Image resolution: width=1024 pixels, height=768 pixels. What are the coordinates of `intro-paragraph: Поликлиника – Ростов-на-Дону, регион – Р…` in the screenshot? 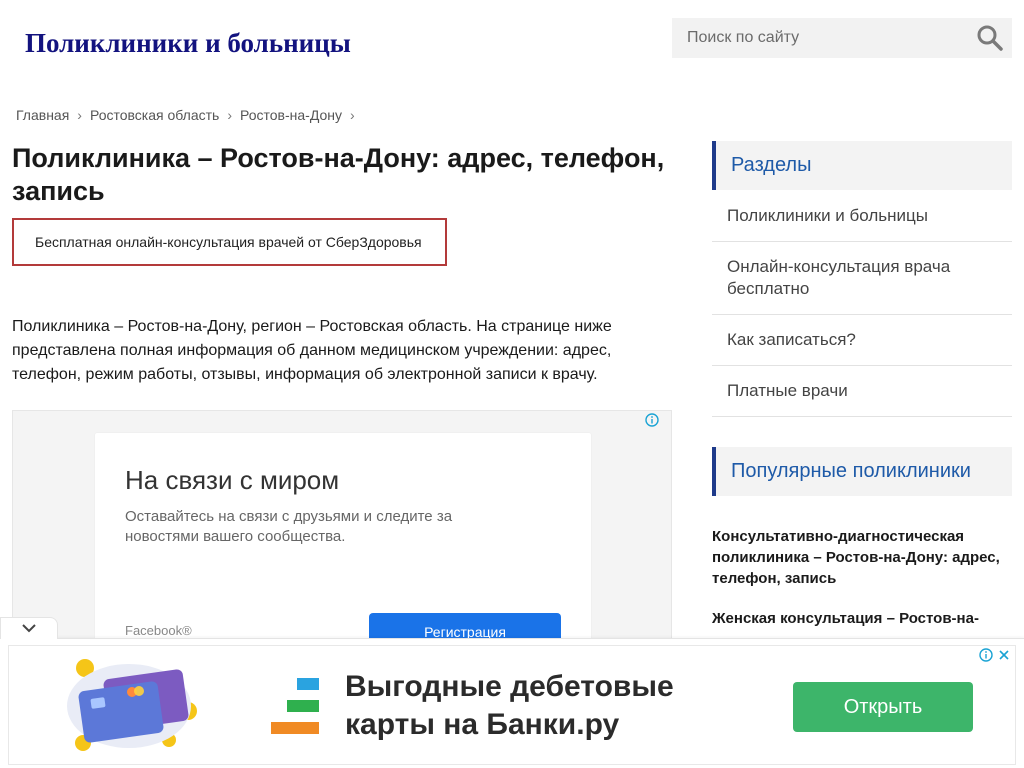 It's located at (312, 350).